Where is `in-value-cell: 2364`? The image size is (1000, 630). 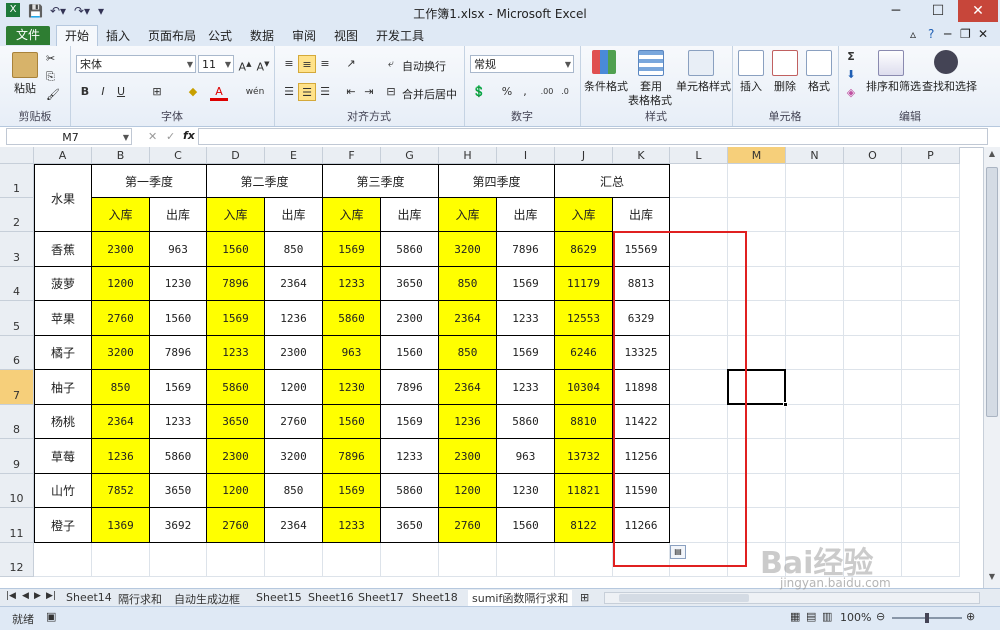 in-value-cell: 2364 is located at coordinates (121, 422).